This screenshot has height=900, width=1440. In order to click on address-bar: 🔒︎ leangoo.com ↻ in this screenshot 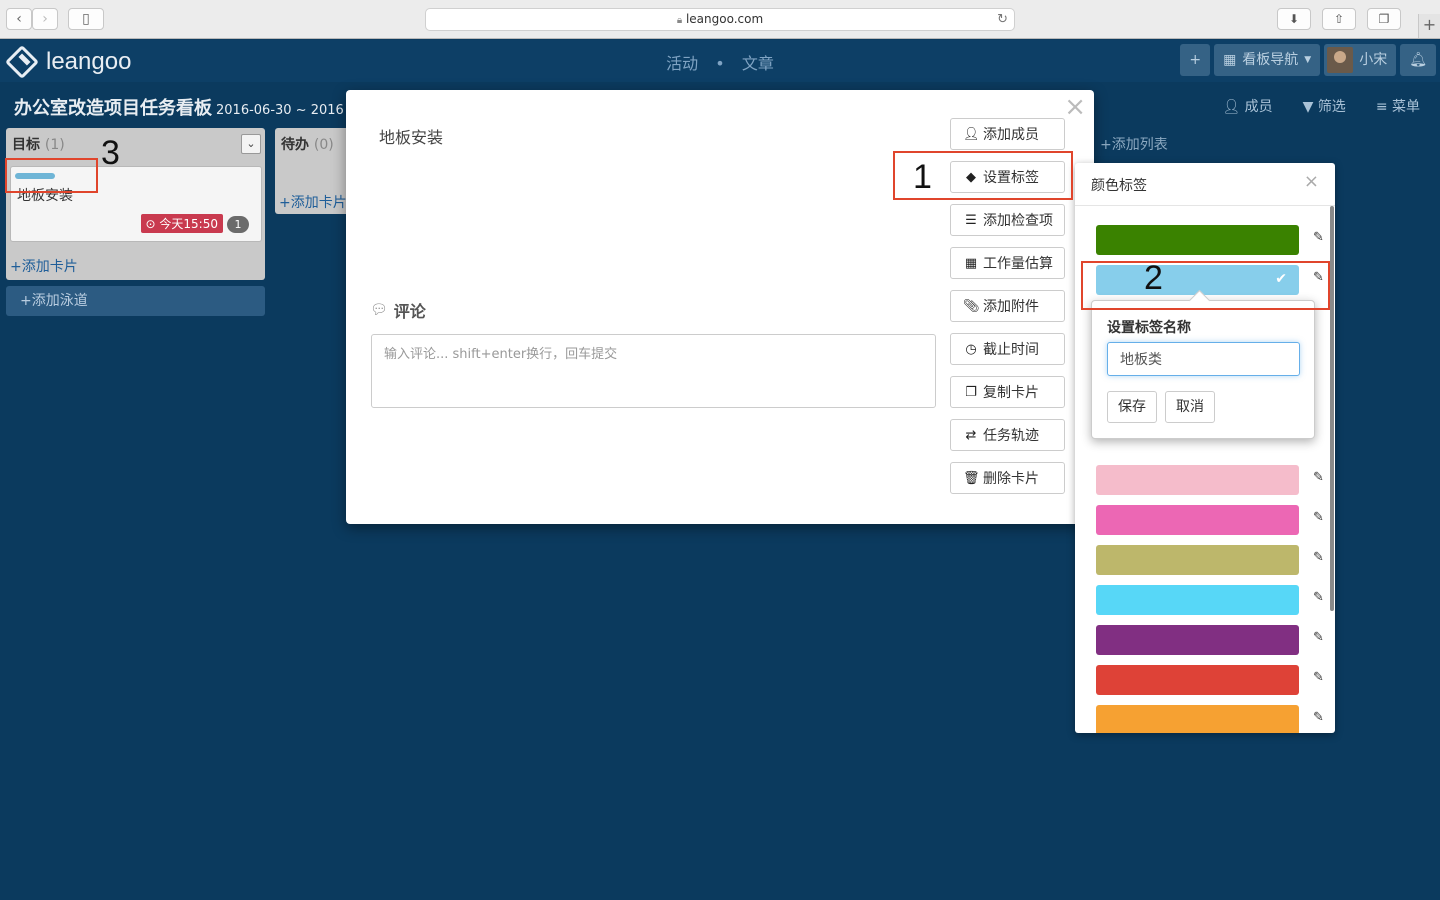, I will do `click(720, 19)`.